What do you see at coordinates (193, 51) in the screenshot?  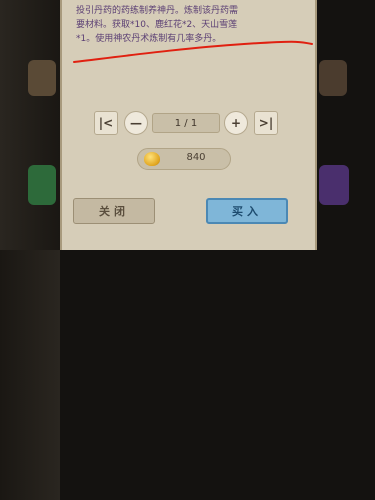 I see `red-underline-annotation` at bounding box center [193, 51].